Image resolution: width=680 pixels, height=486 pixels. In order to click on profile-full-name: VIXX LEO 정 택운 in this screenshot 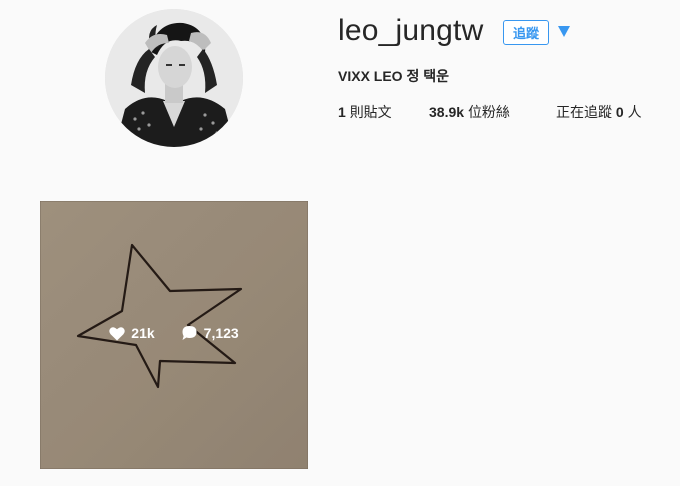, I will do `click(393, 76)`.